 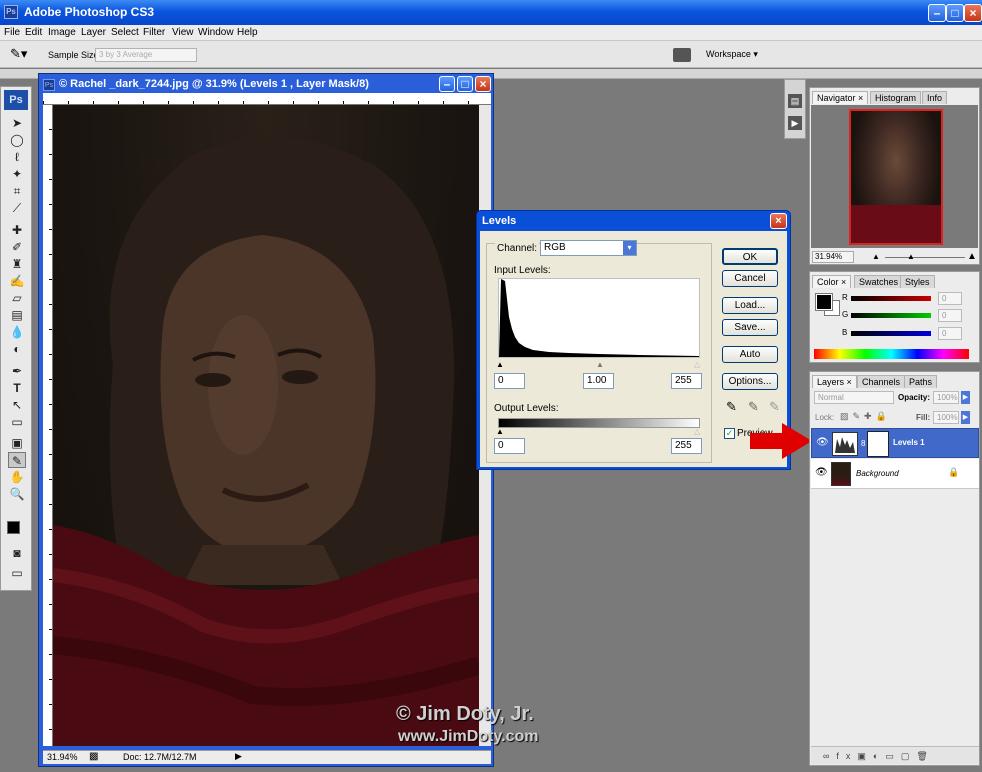 I want to click on layers-bottom-toolbar: ∞fx▣◐▭▢🗑, so click(x=895, y=755).